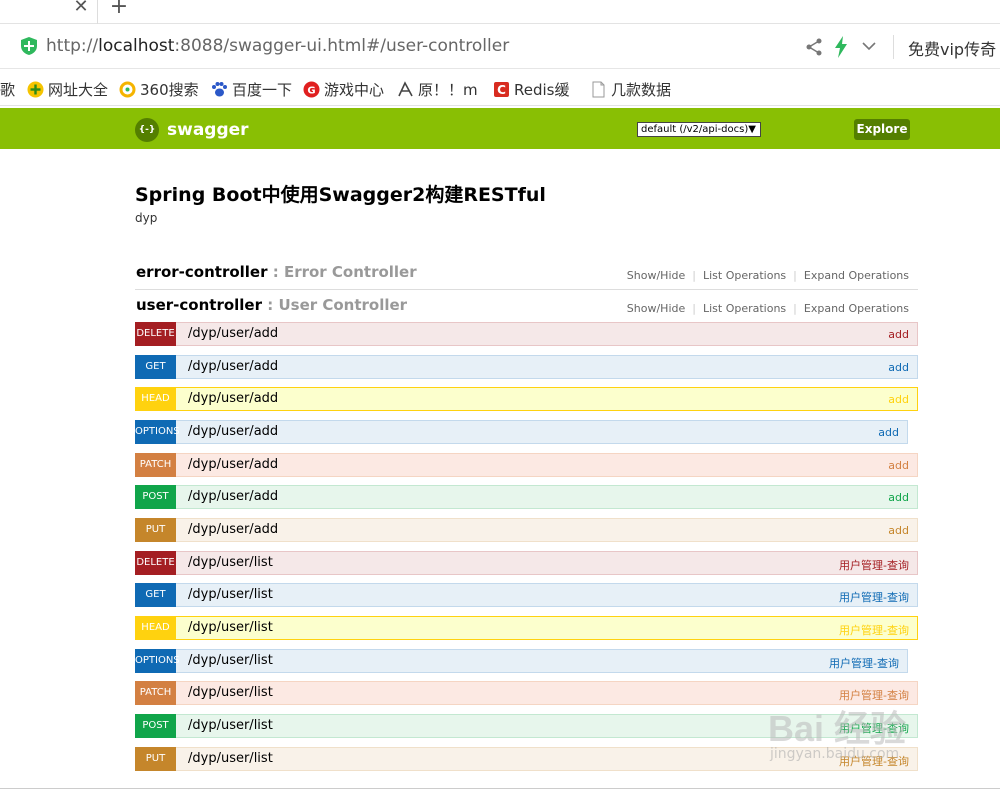 The image size is (1000, 792). I want to click on bookmark-label: 网址大全, so click(78, 90).